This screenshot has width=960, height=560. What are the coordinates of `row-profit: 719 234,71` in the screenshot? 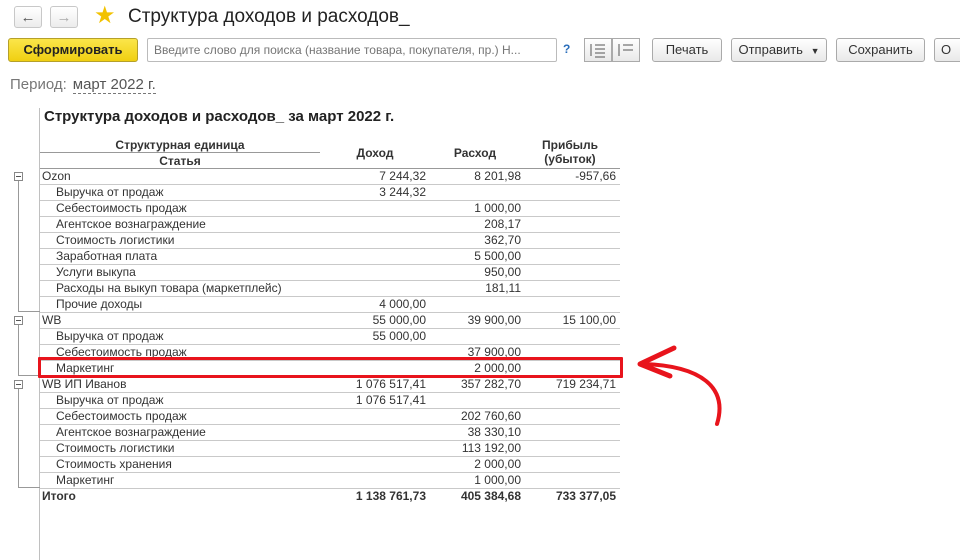 It's located at (585, 384).